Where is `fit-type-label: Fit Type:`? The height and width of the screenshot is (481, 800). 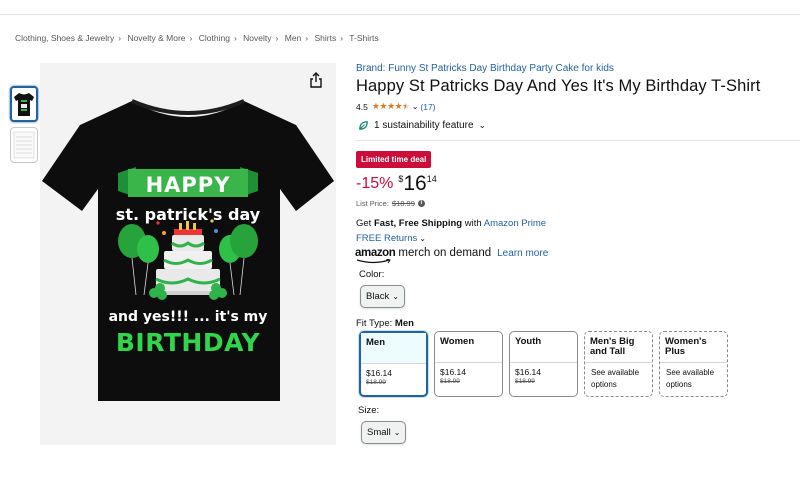
fit-type-label: Fit Type: is located at coordinates (374, 323).